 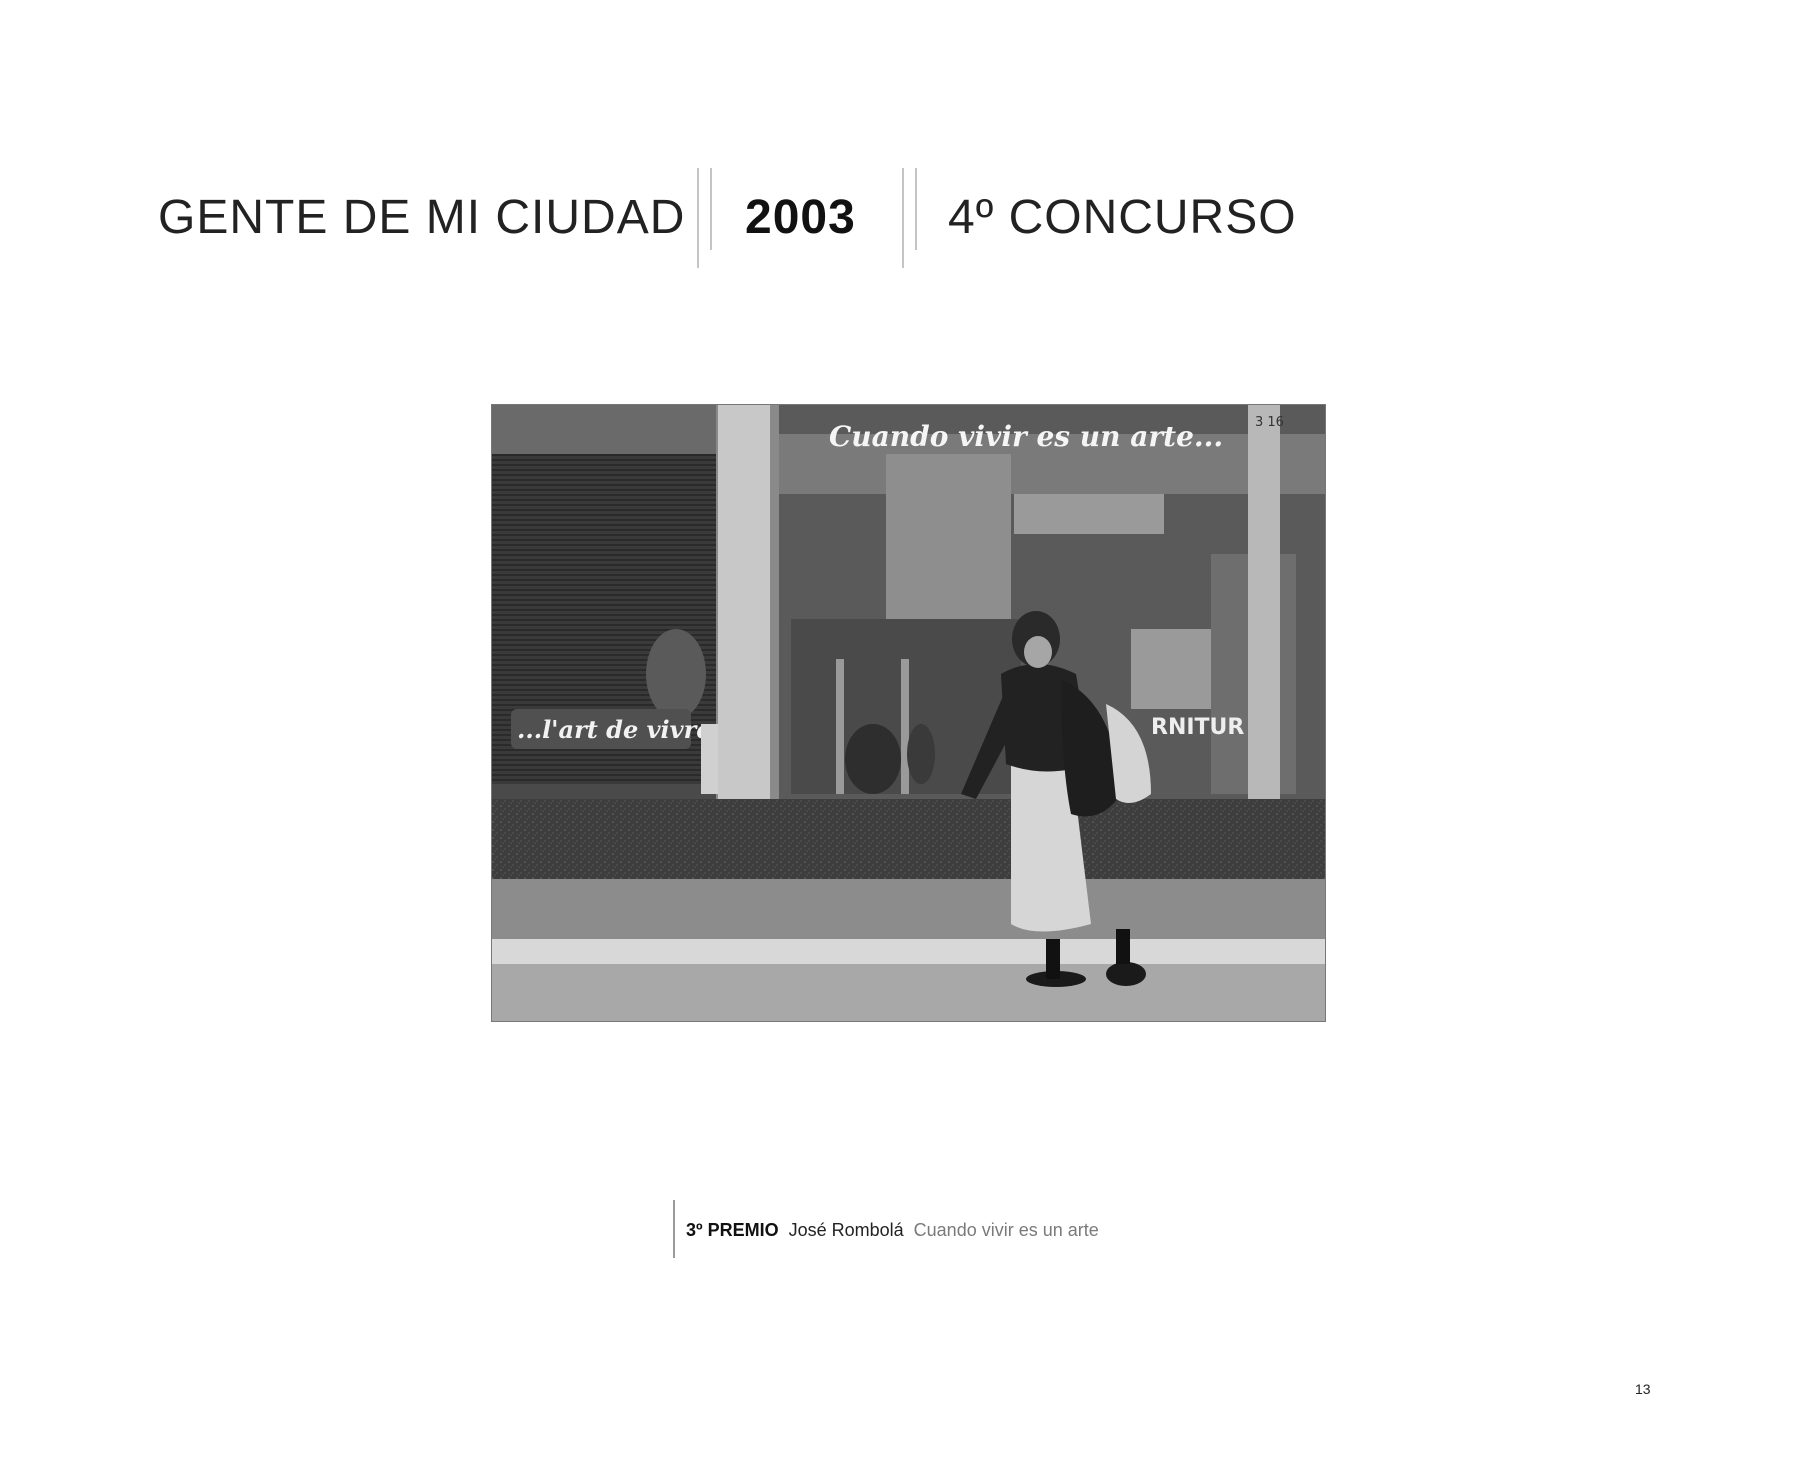 What do you see at coordinates (908, 993) in the screenshot?
I see `street` at bounding box center [908, 993].